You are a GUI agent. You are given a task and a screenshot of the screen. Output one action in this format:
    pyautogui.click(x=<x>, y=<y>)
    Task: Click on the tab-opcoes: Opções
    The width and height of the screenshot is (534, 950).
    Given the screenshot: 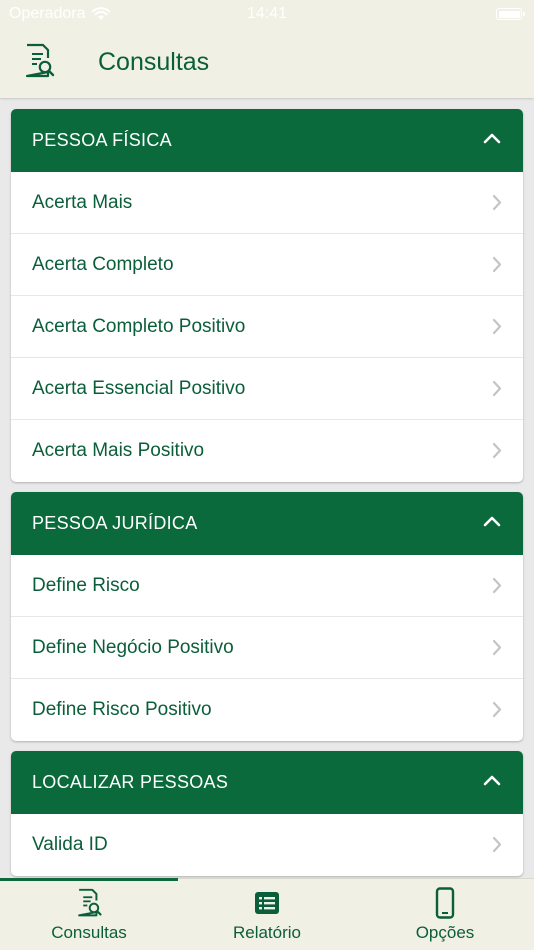 What is the action you would take?
    pyautogui.click(x=445, y=914)
    